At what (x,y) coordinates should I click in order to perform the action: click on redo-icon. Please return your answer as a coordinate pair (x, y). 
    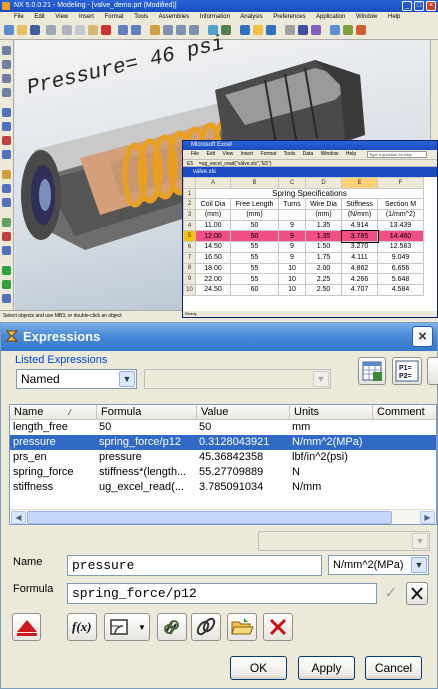
    Looking at the image, I should click on (136, 30).